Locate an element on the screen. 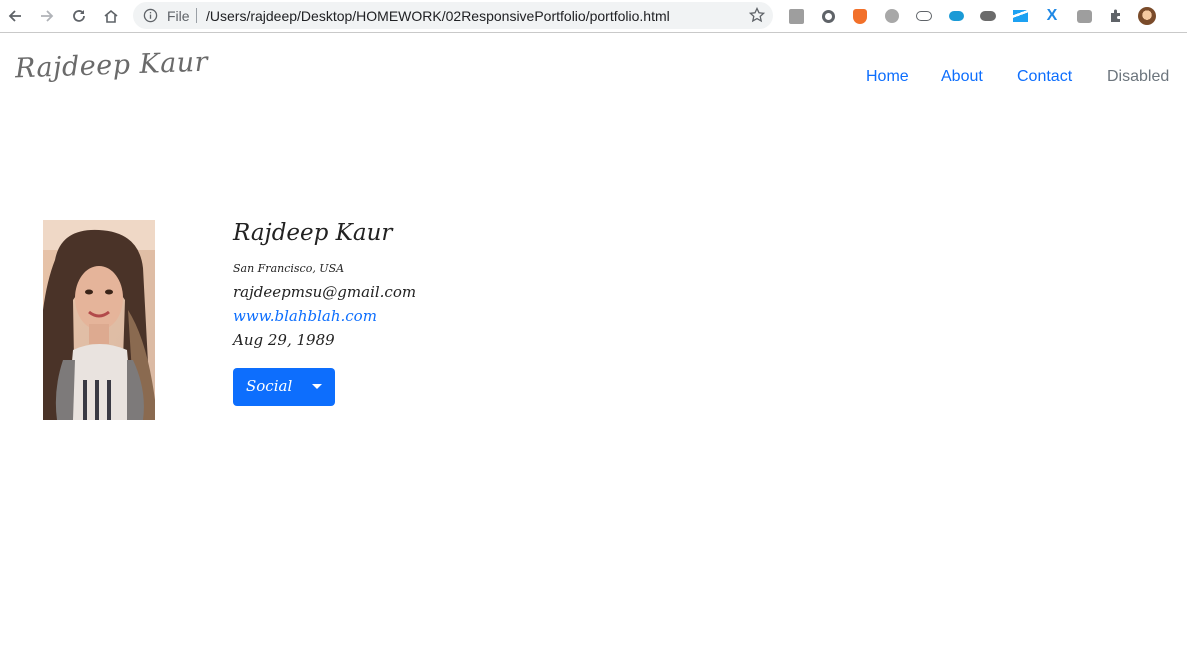  profile-dob: Aug 29, 1989 is located at coordinates (284, 340).